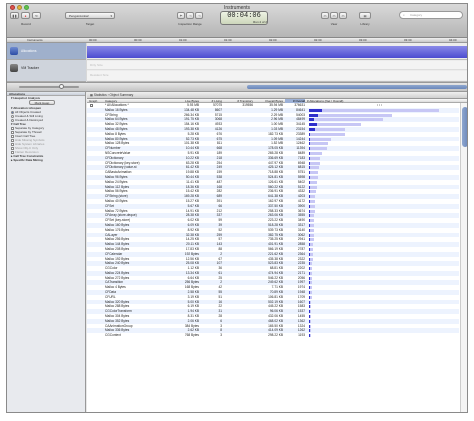 This screenshot has height=421, width=474. Describe the element at coordinates (122, 95) in the screenshot. I see `breadcrumb-object-summary: Object Summary` at that location.